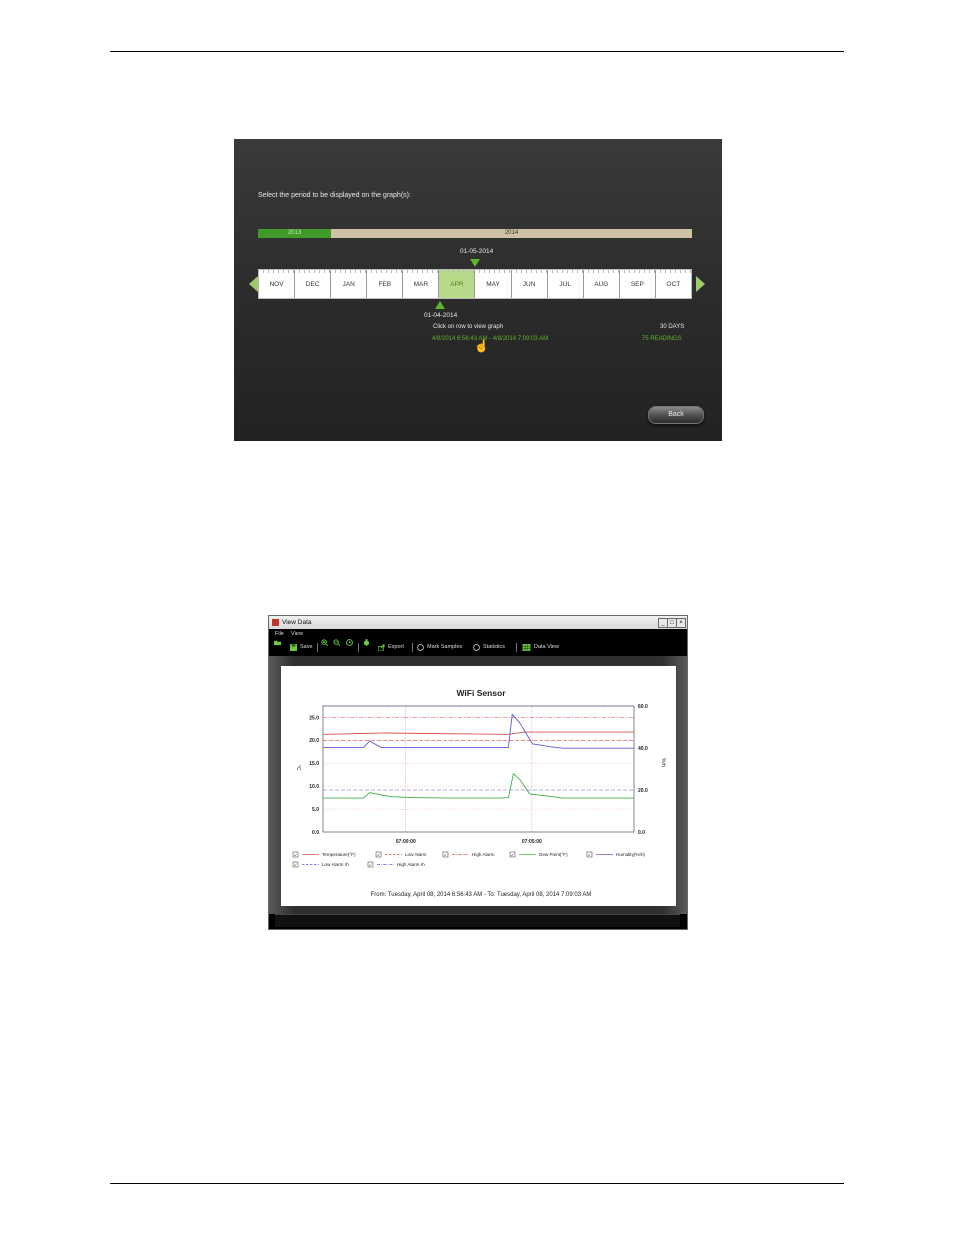 Image resolution: width=954 pixels, height=1235 pixels. I want to click on month-feb: FEB, so click(385, 284).